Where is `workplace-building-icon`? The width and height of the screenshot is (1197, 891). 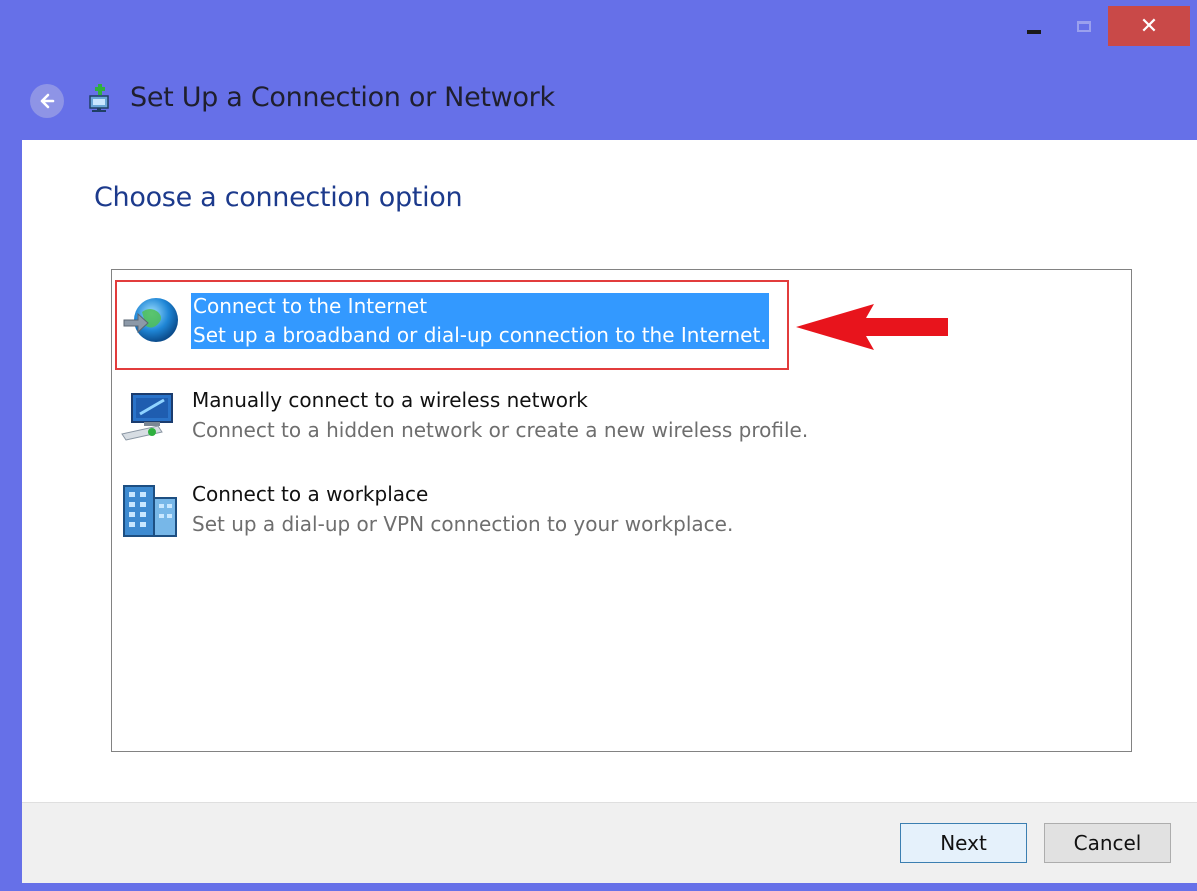 workplace-building-icon is located at coordinates (150, 511).